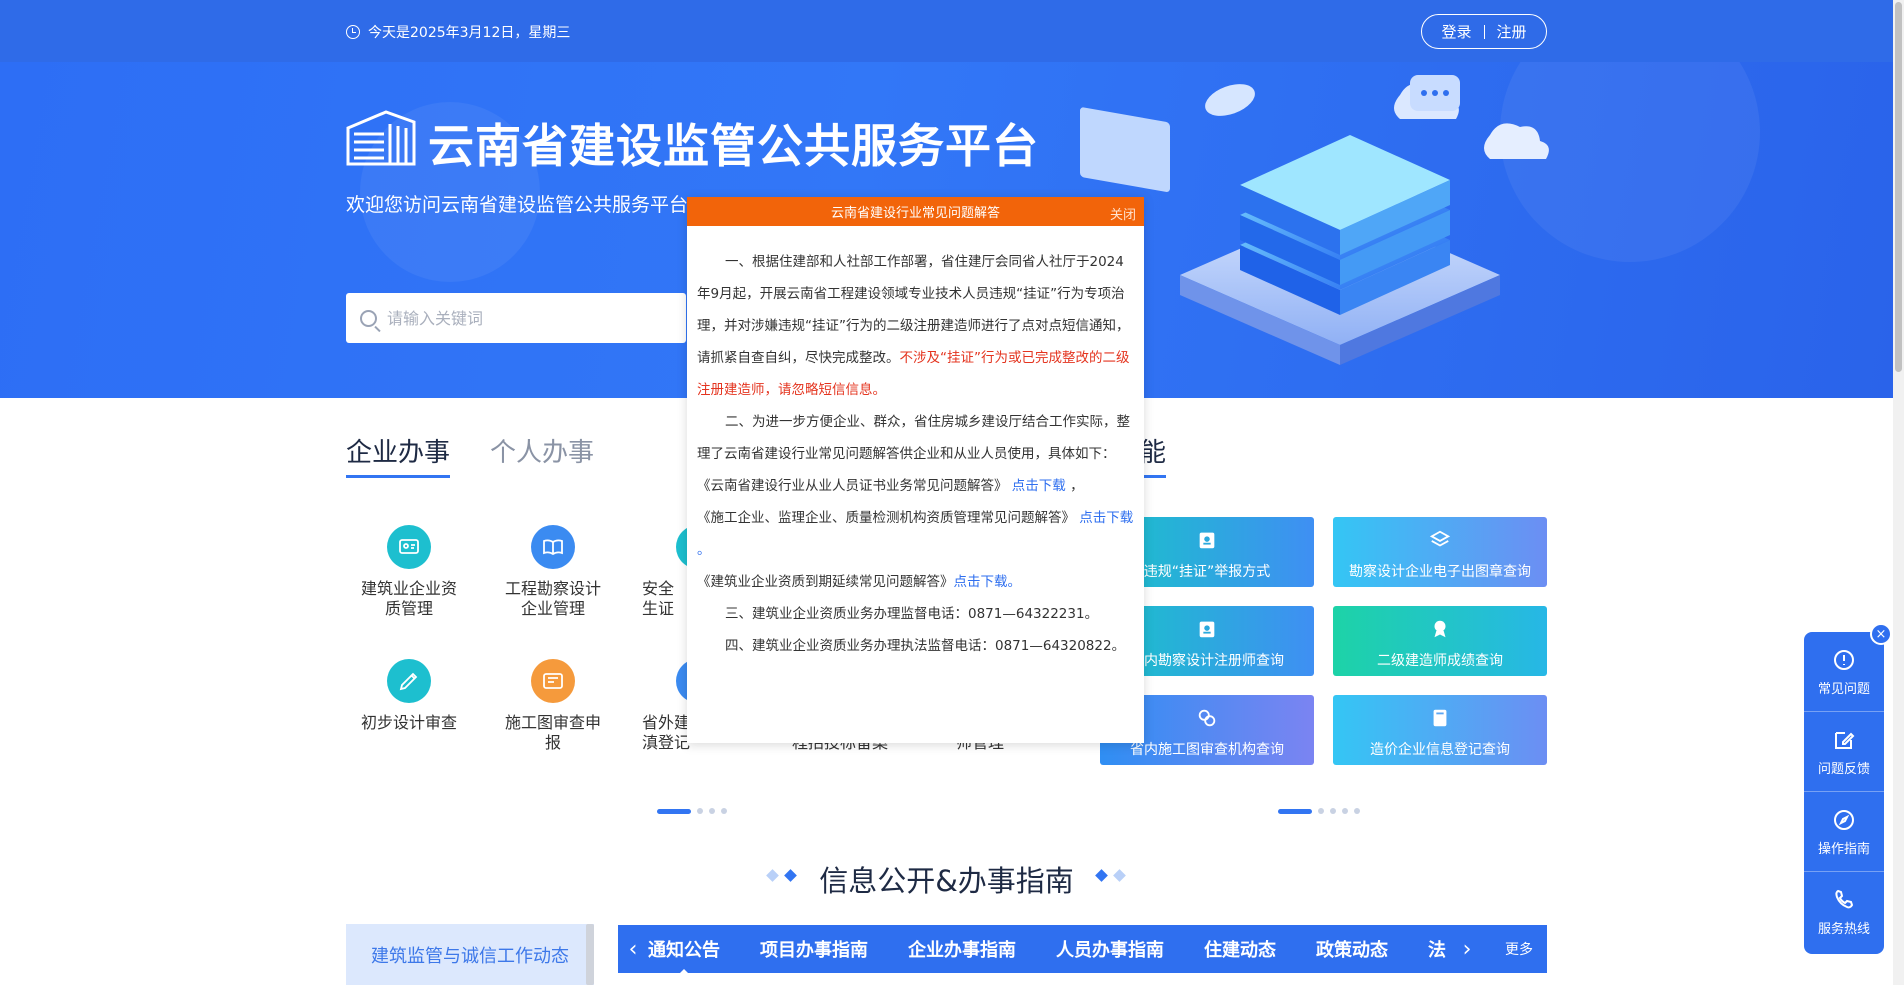  I want to click on float-label: 服务热线, so click(1843, 929).